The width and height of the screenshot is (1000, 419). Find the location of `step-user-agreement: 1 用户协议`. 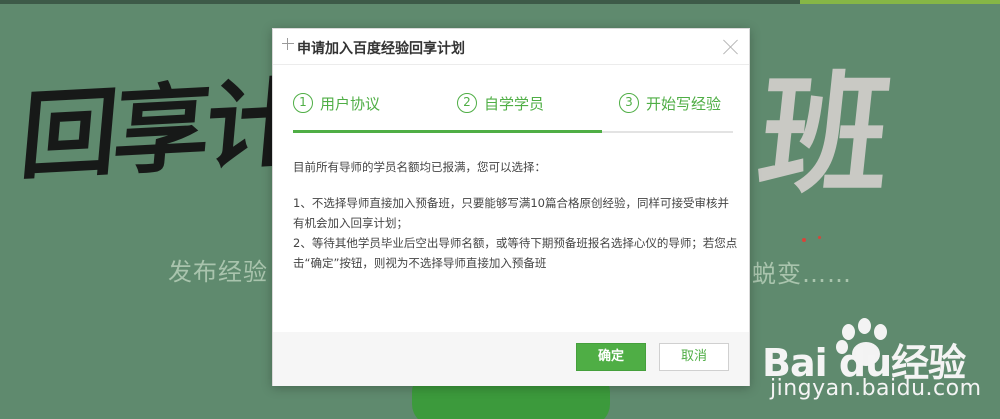

step-user-agreement: 1 用户协议 is located at coordinates (336, 103).